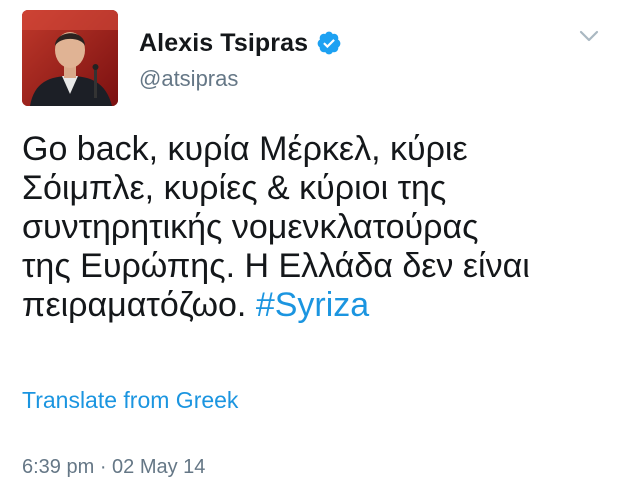 The image size is (620, 499). Describe the element at coordinates (130, 400) in the screenshot. I see `translate-link: Translate from Greek` at that location.